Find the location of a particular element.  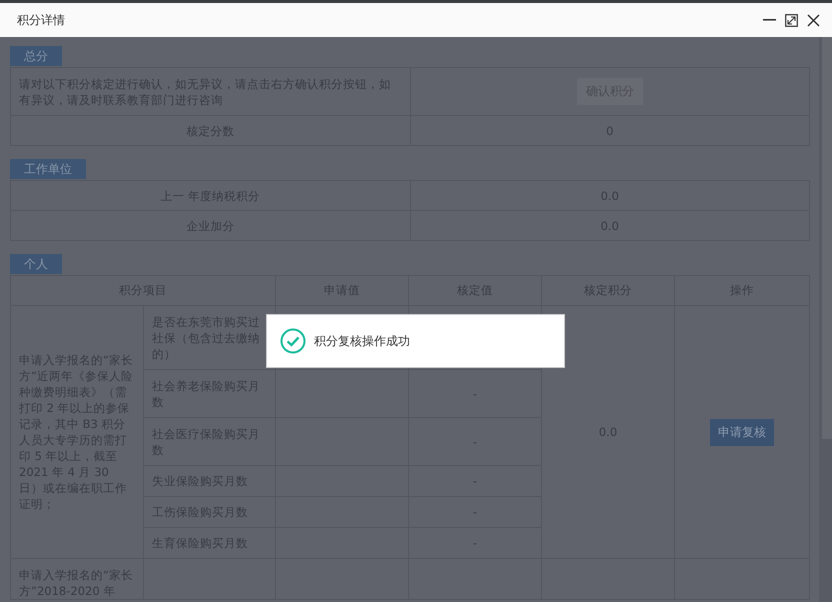

close-icon is located at coordinates (813, 20).